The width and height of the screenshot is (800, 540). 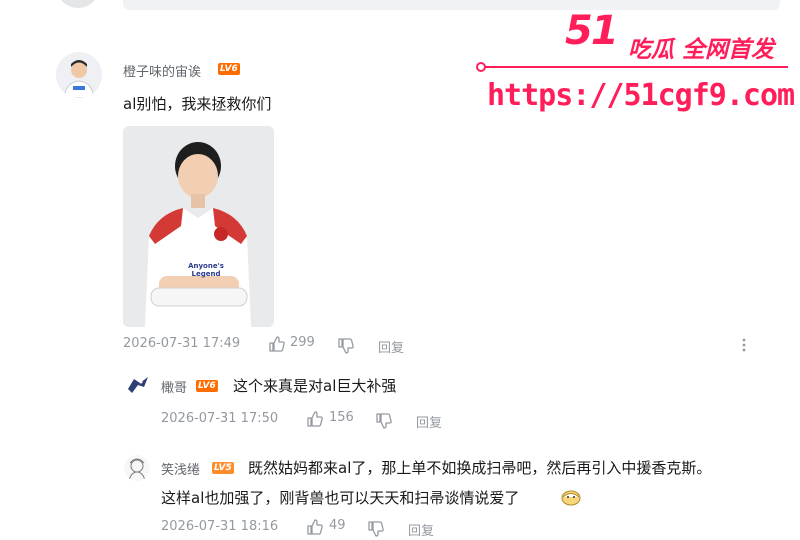 What do you see at coordinates (78, 4) in the screenshot?
I see `previous-avatar` at bounding box center [78, 4].